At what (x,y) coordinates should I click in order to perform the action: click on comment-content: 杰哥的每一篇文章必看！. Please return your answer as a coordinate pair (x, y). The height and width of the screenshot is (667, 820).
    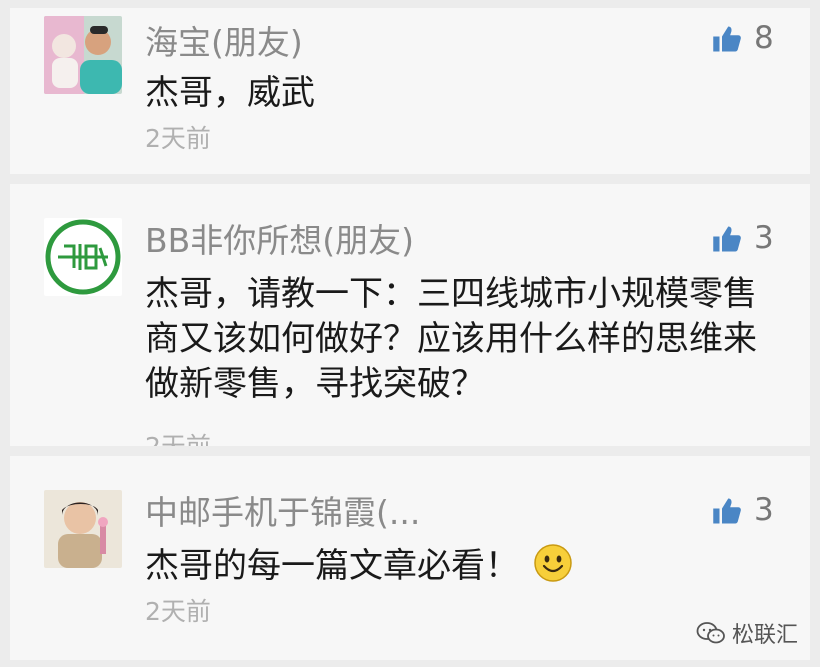
    Looking at the image, I should click on (455, 566).